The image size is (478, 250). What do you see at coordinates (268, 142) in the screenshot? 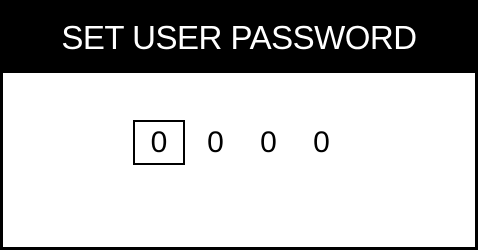
I see `password-digit-3: 0` at bounding box center [268, 142].